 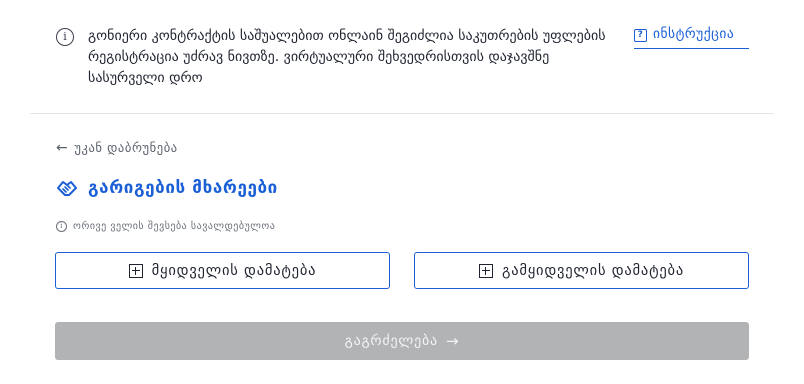 What do you see at coordinates (391, 341) in the screenshot?
I see `continue-label: გაგრძელება` at bounding box center [391, 341].